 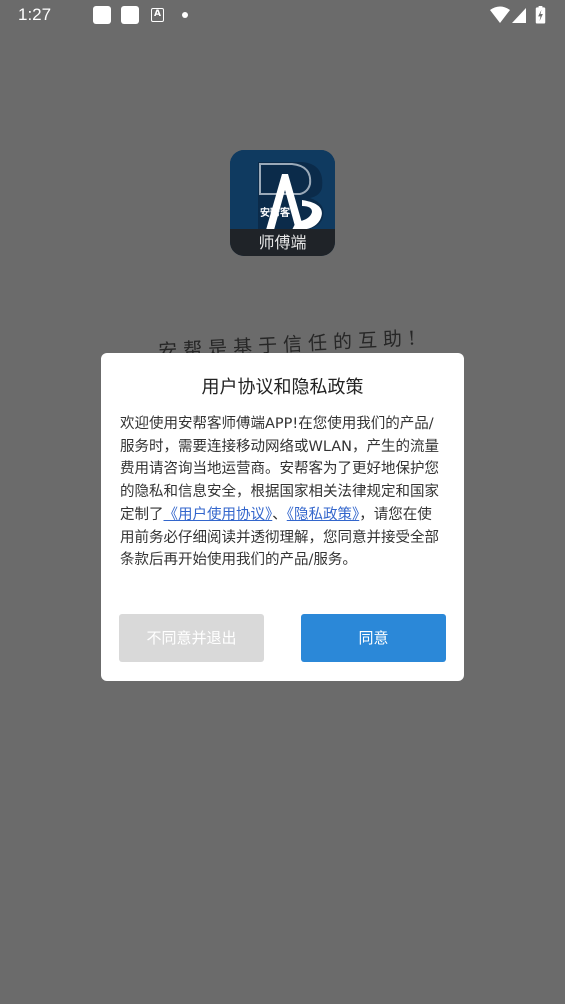 What do you see at coordinates (519, 15) in the screenshot?
I see `cellular-signal-icon` at bounding box center [519, 15].